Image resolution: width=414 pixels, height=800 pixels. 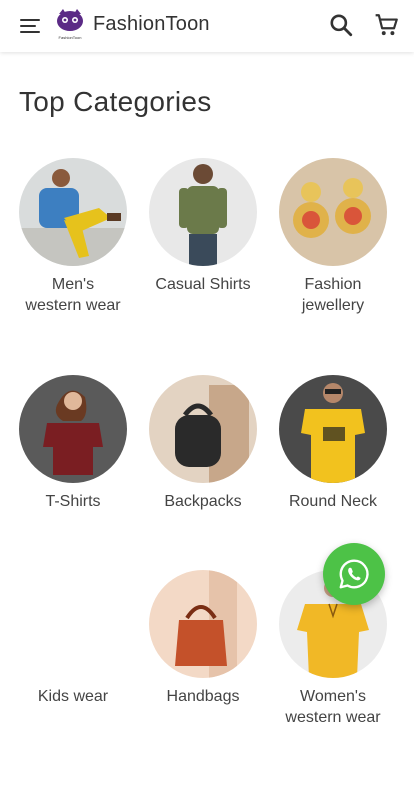 I want to click on category-casual-shirts: Casual Shirts, so click(x=203, y=226).